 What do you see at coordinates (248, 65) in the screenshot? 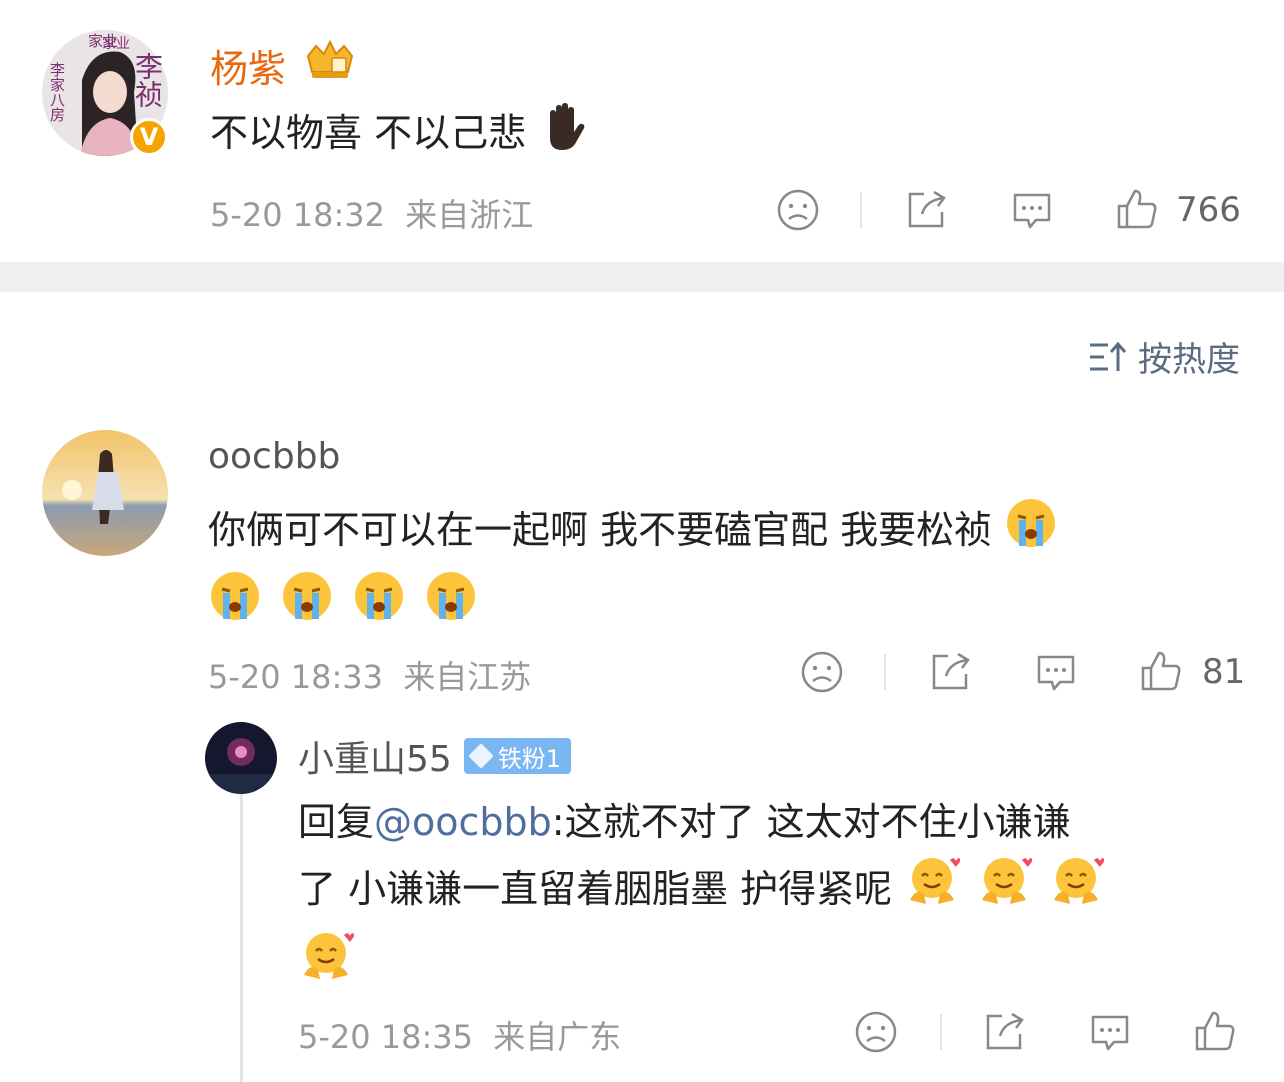
I see `post-author-name: 杨紫` at bounding box center [248, 65].